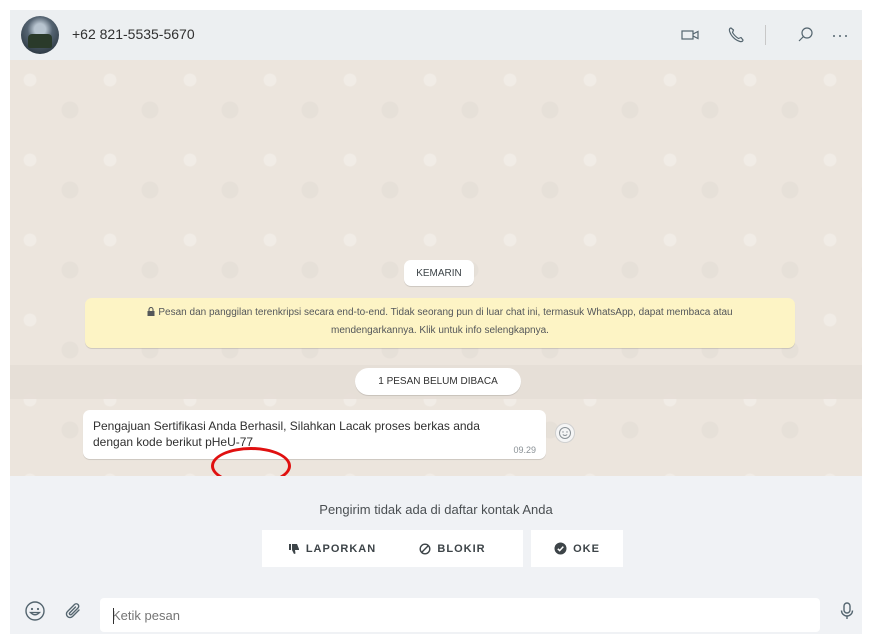 The image size is (874, 634). What do you see at coordinates (736, 35) in the screenshot?
I see `voice-call-icon` at bounding box center [736, 35].